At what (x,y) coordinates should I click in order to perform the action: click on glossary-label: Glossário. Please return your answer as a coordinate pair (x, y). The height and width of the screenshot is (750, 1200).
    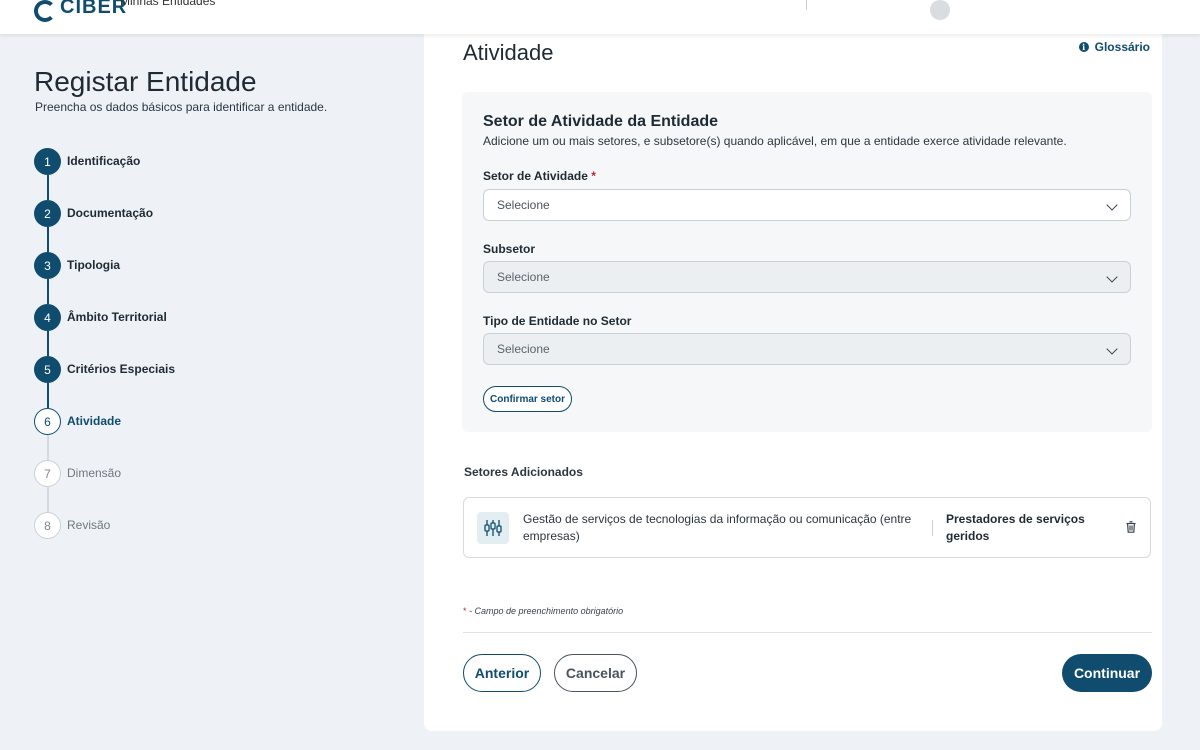
    Looking at the image, I should click on (1122, 47).